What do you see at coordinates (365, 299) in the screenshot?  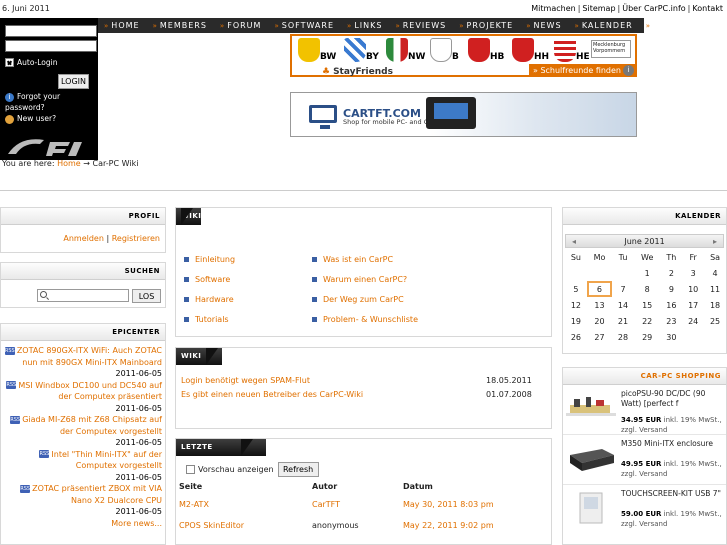 I see `wiki-item: Der Weg zum CarPC` at bounding box center [365, 299].